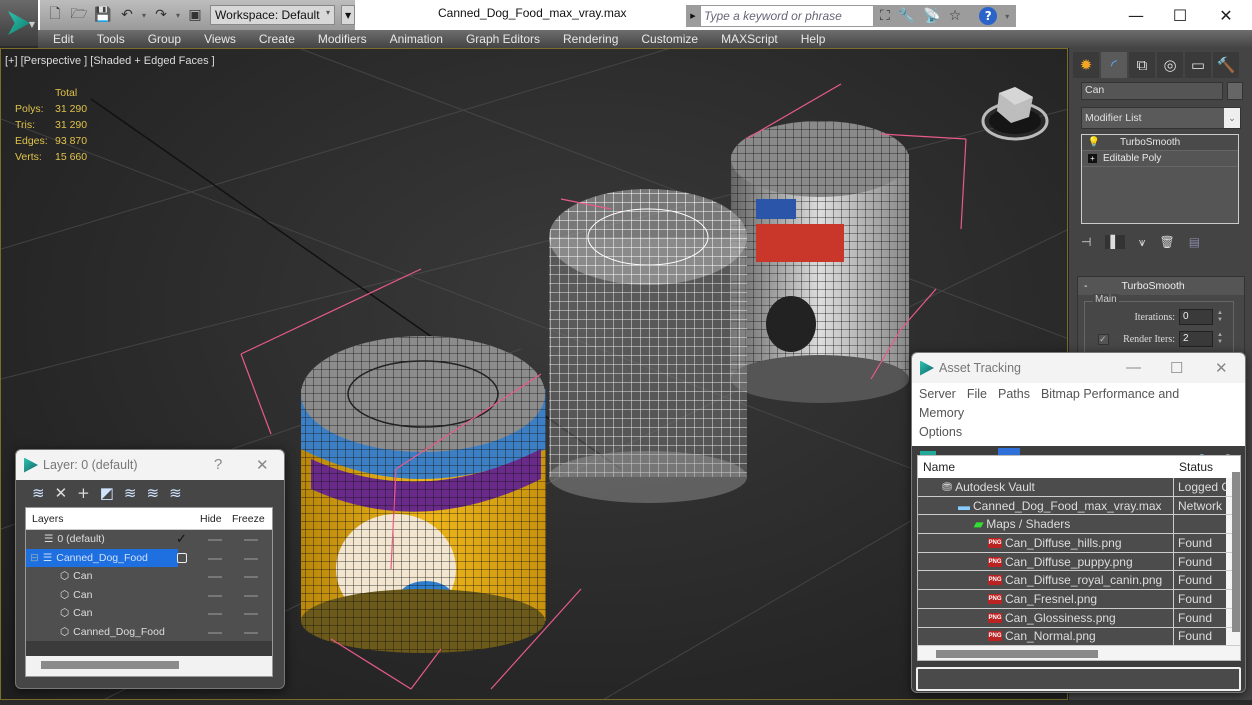  Describe the element at coordinates (977, 394) in the screenshot. I see `menu-file: File` at that location.